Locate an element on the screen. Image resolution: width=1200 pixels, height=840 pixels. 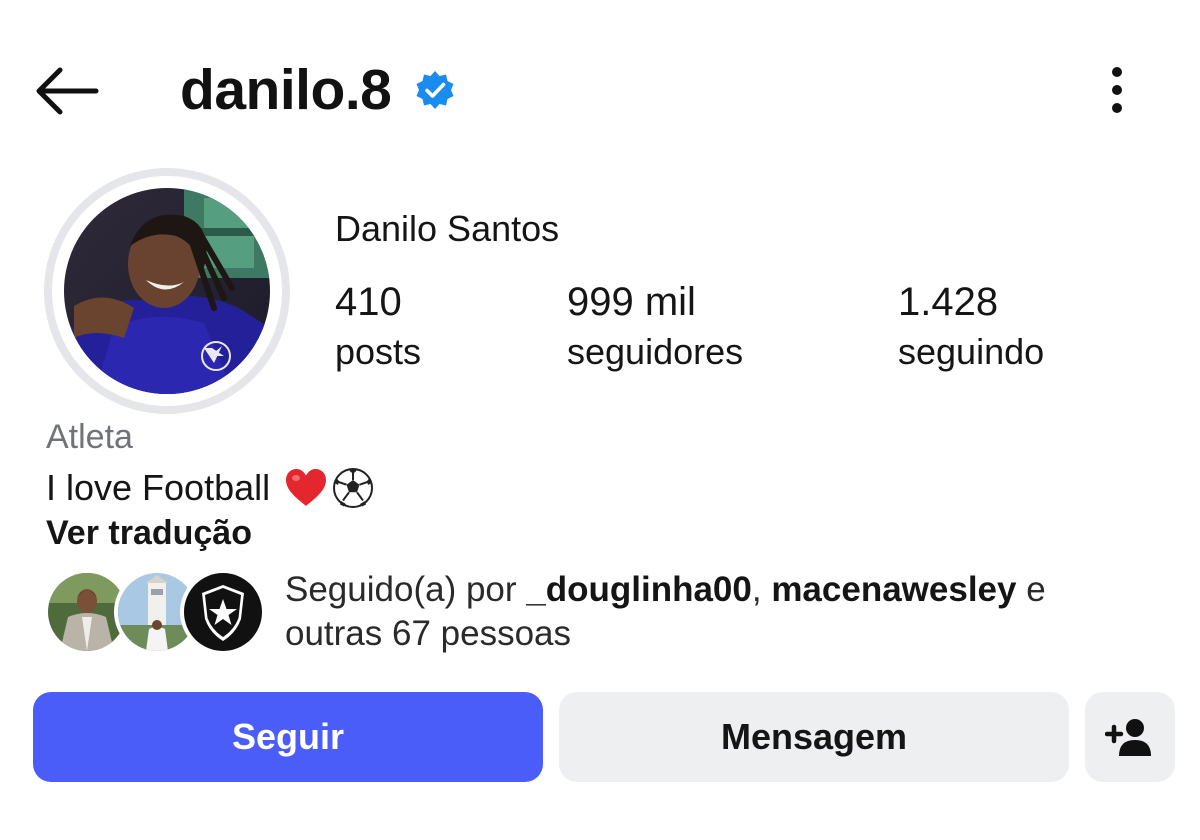
stat-label: seguindo is located at coordinates (971, 351).